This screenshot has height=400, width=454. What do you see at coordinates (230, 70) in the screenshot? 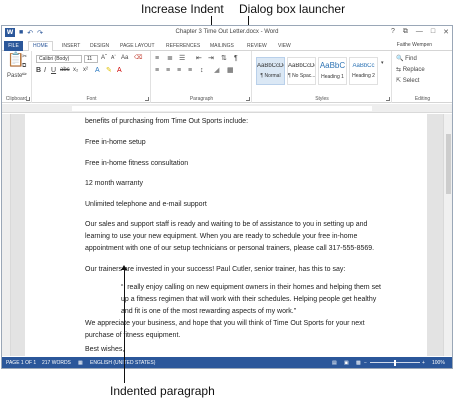
I see `borders-icon: ▦` at bounding box center [230, 70].